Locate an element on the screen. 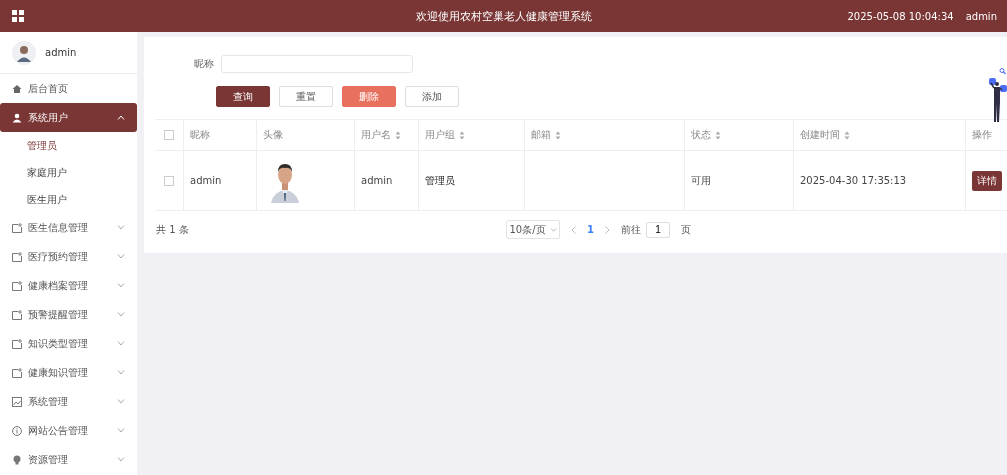  user-icon is located at coordinates (17, 117).